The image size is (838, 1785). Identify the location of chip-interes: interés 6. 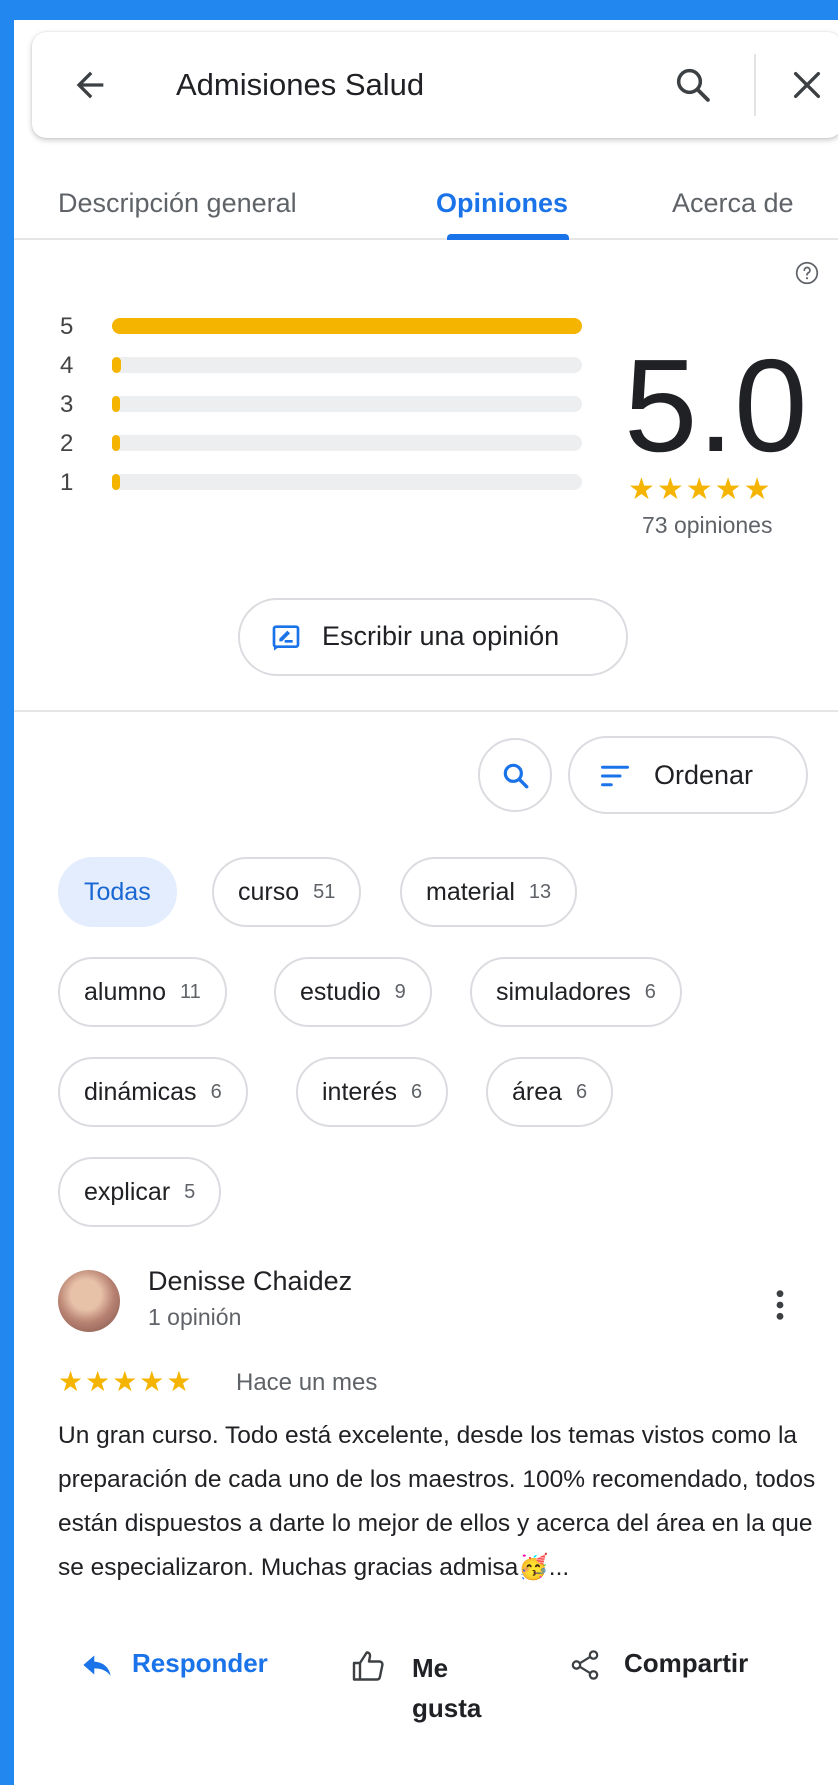
(372, 1092).